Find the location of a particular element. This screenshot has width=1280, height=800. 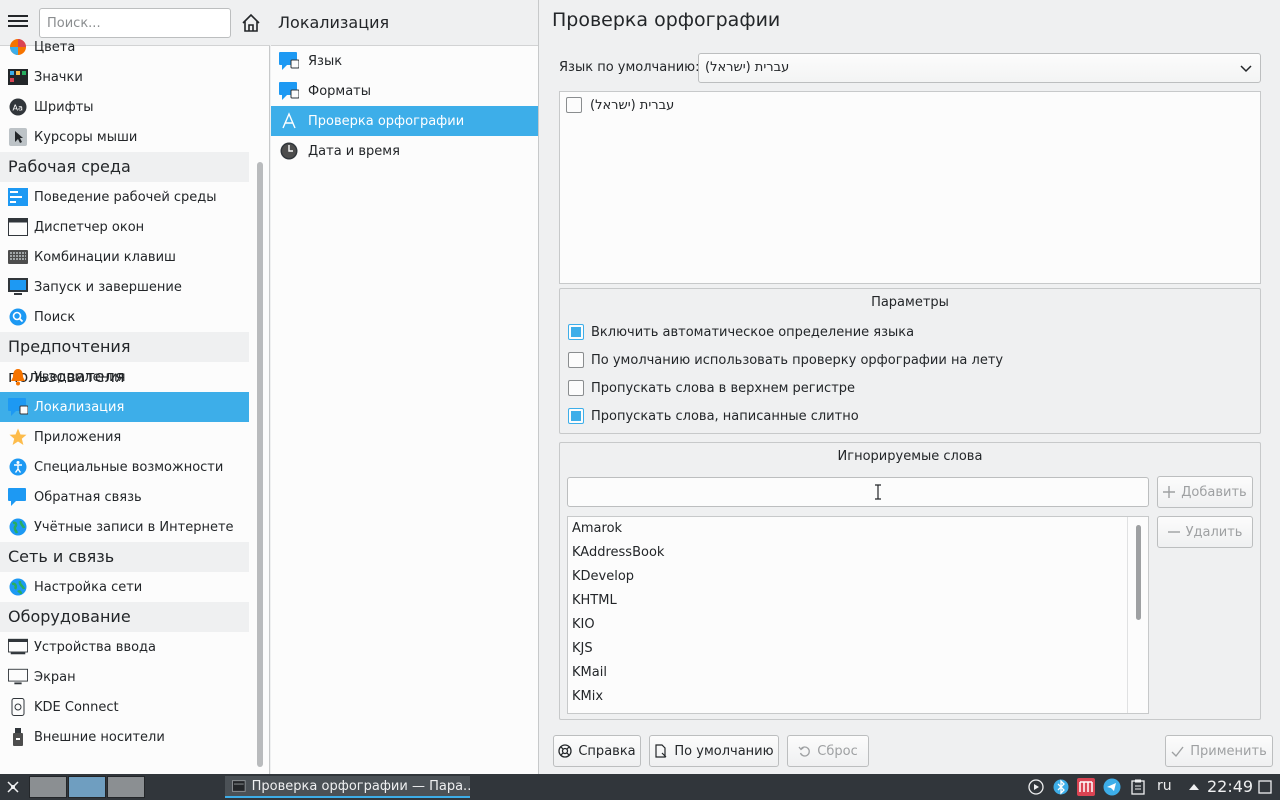

auto-detect-checkbox is located at coordinates (576, 332).